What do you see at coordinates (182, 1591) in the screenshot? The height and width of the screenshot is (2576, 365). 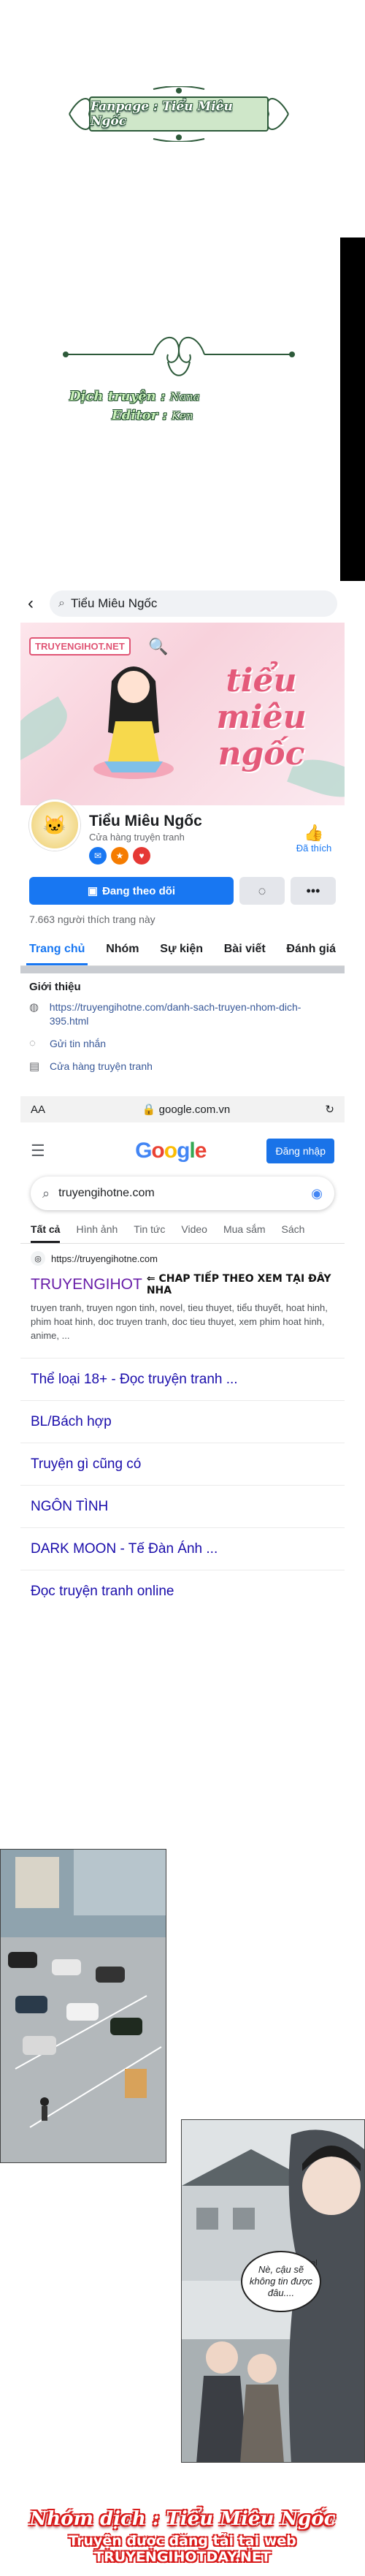 I see `sitelink-item: Đọc truyện tranh online` at bounding box center [182, 1591].